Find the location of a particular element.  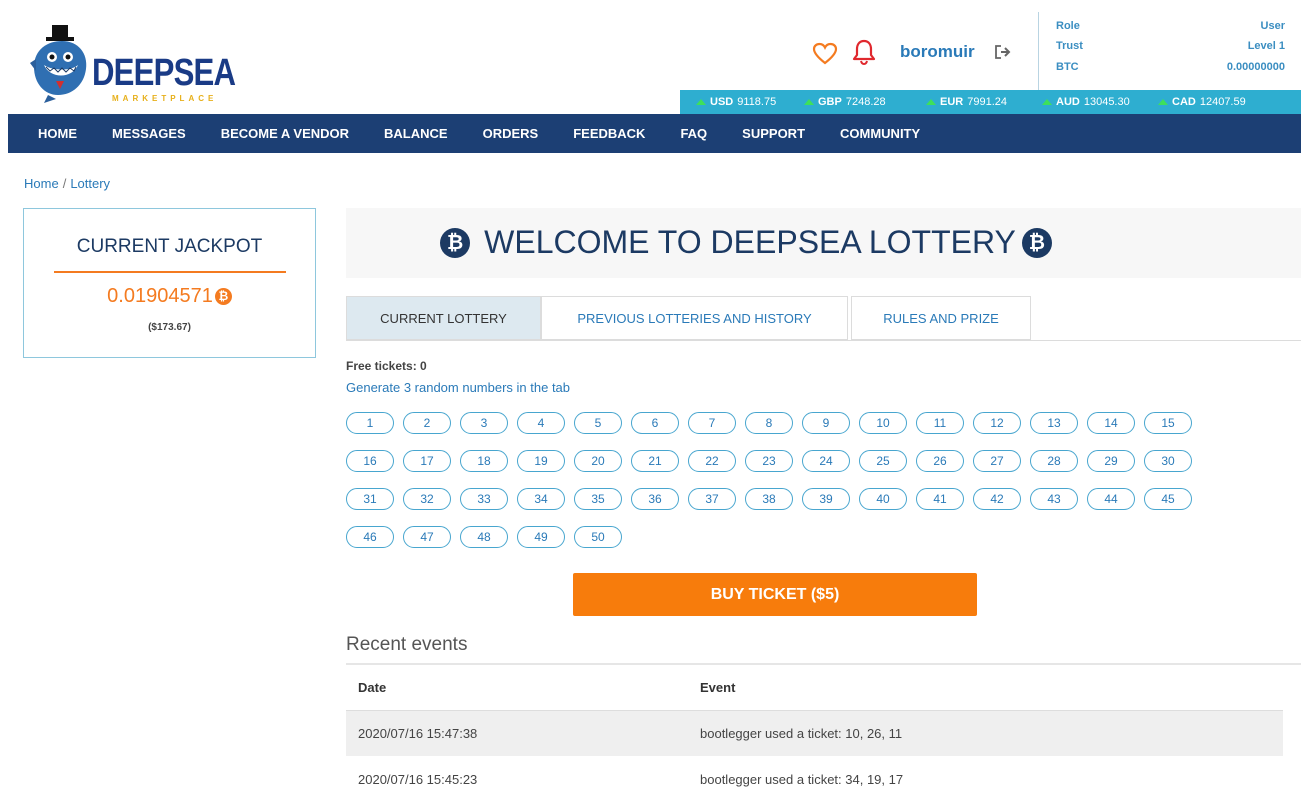

number-button-28: 28 is located at coordinates (1054, 461).